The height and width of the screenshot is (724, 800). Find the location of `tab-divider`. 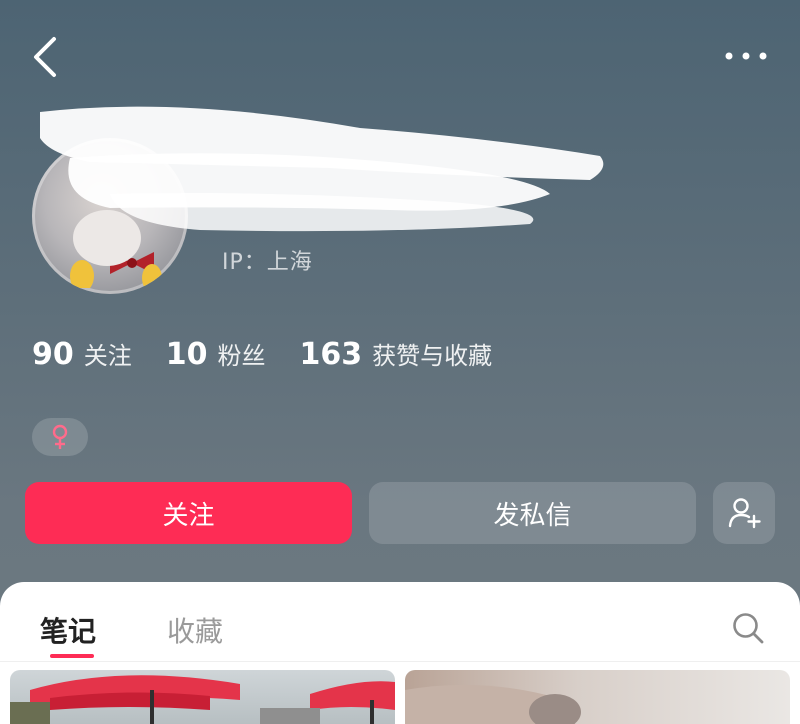

tab-divider is located at coordinates (400, 661).